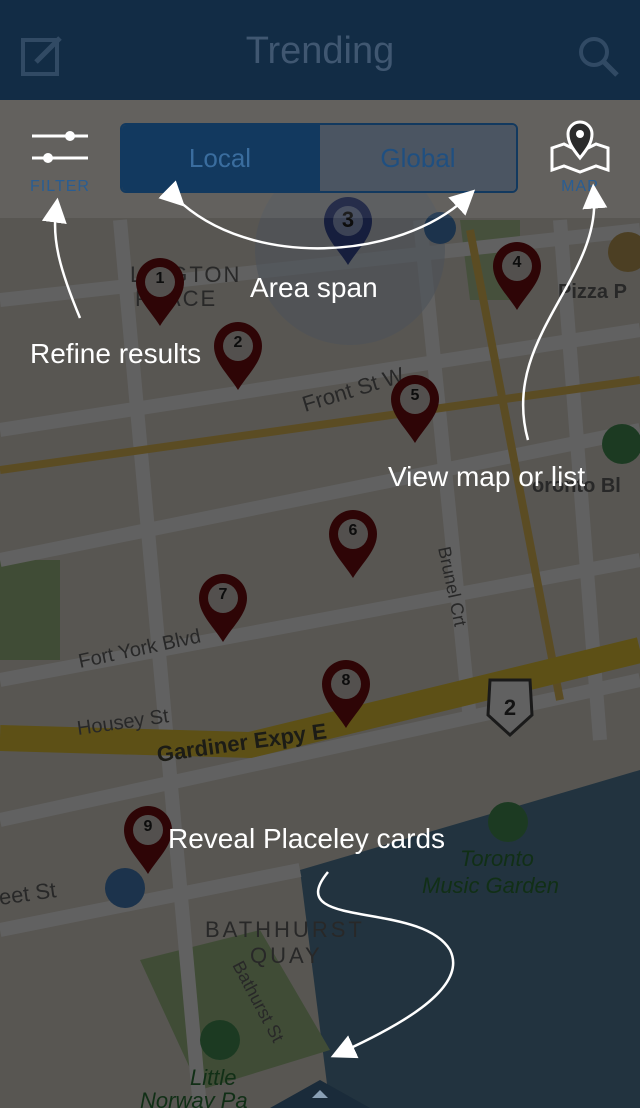 The width and height of the screenshot is (640, 1108). What do you see at coordinates (116, 353) in the screenshot?
I see `caption-refine-results: Refine results` at bounding box center [116, 353].